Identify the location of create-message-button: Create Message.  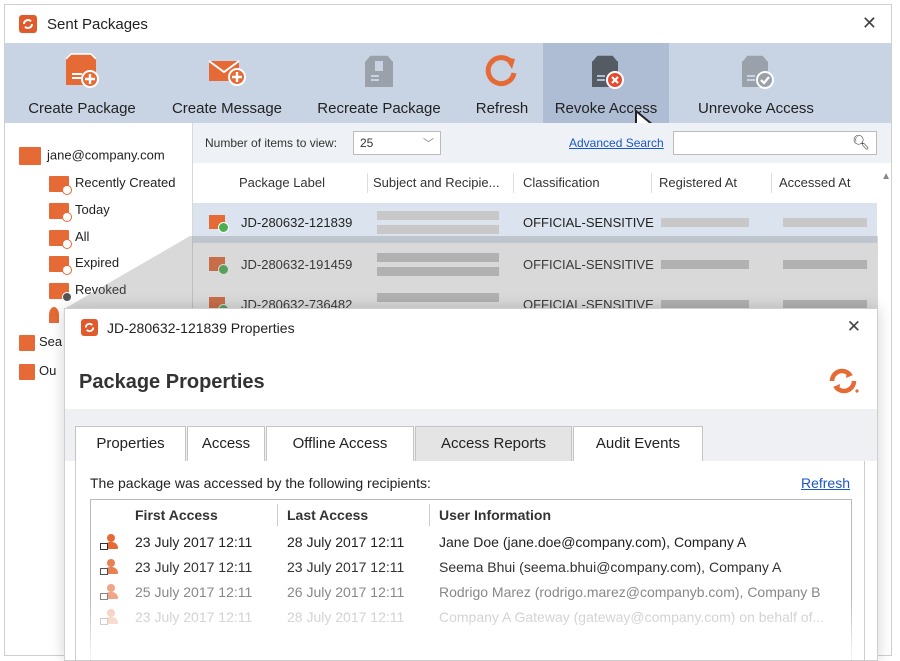
(227, 83).